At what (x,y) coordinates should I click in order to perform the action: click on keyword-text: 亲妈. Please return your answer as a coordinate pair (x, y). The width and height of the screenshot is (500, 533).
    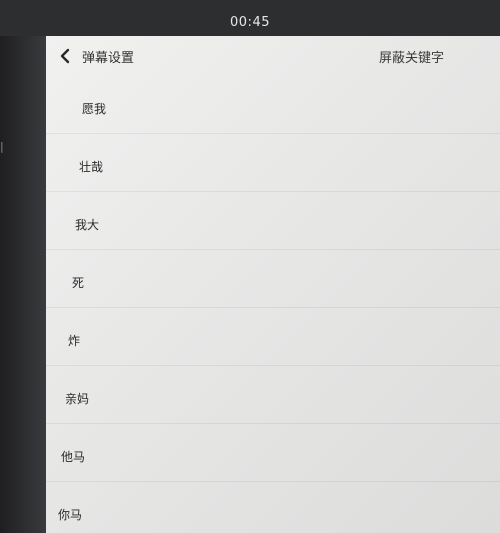
    Looking at the image, I should click on (77, 399).